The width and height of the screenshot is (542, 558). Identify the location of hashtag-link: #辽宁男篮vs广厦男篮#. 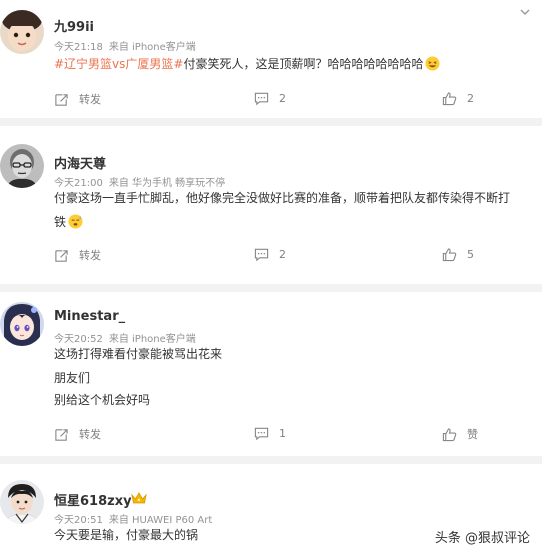
(118, 64).